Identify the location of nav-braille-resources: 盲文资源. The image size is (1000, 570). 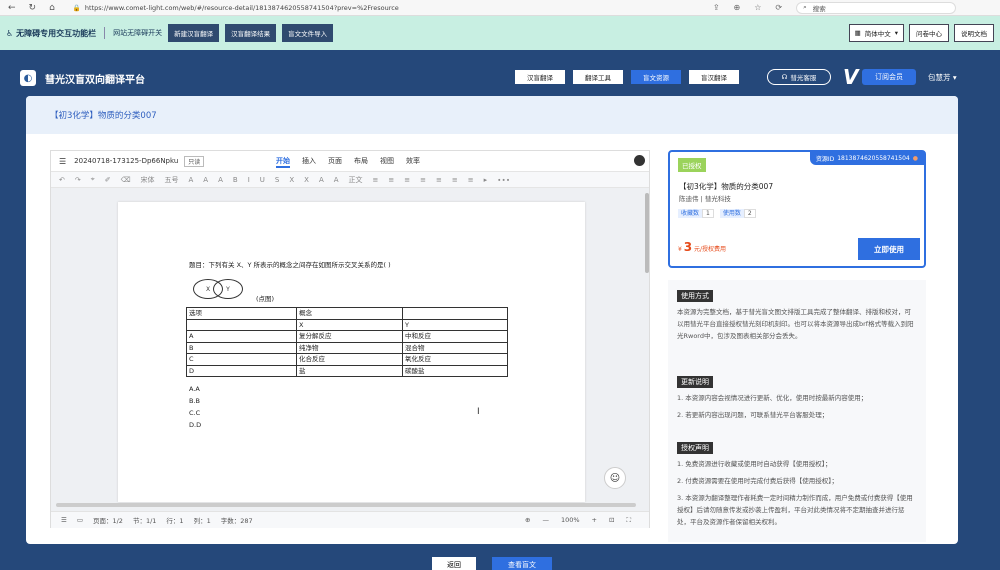
(656, 77).